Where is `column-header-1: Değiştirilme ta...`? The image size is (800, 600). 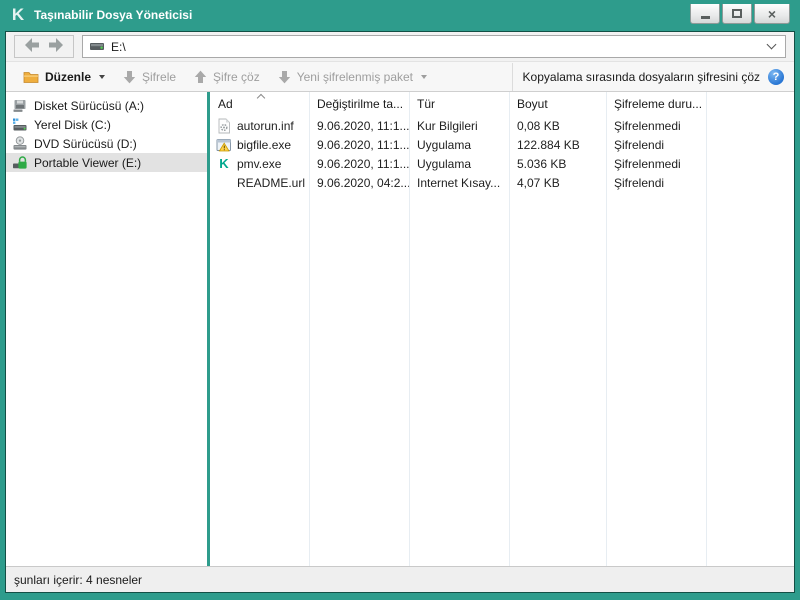
column-header-1: Değiştirilme ta... is located at coordinates (359, 104).